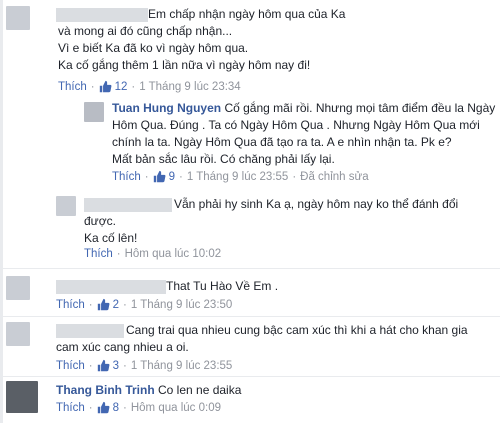 The image size is (500, 423). I want to click on comment-actions: Thích · 8 · Hôm qua lúc 0:09, so click(138, 407).